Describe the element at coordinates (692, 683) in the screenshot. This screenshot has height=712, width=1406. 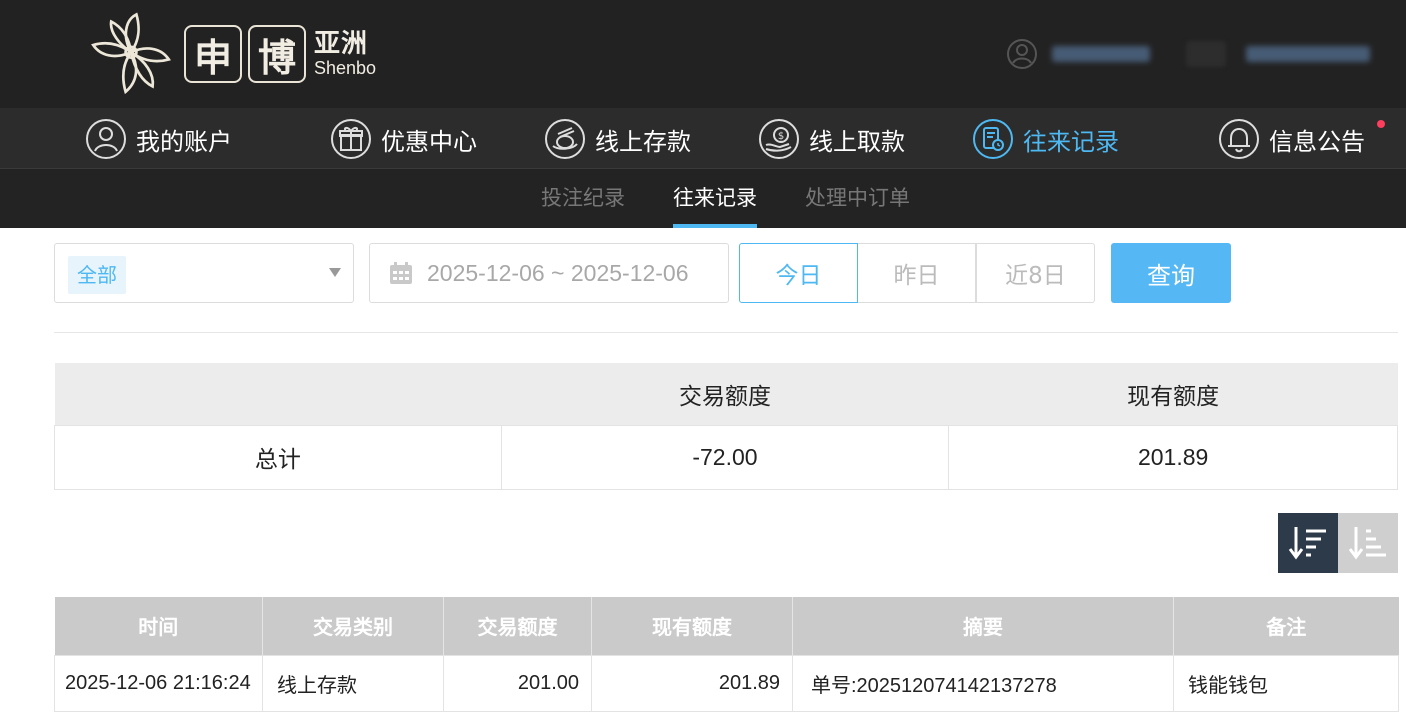
I see `cell-balance: 201.89` at that location.